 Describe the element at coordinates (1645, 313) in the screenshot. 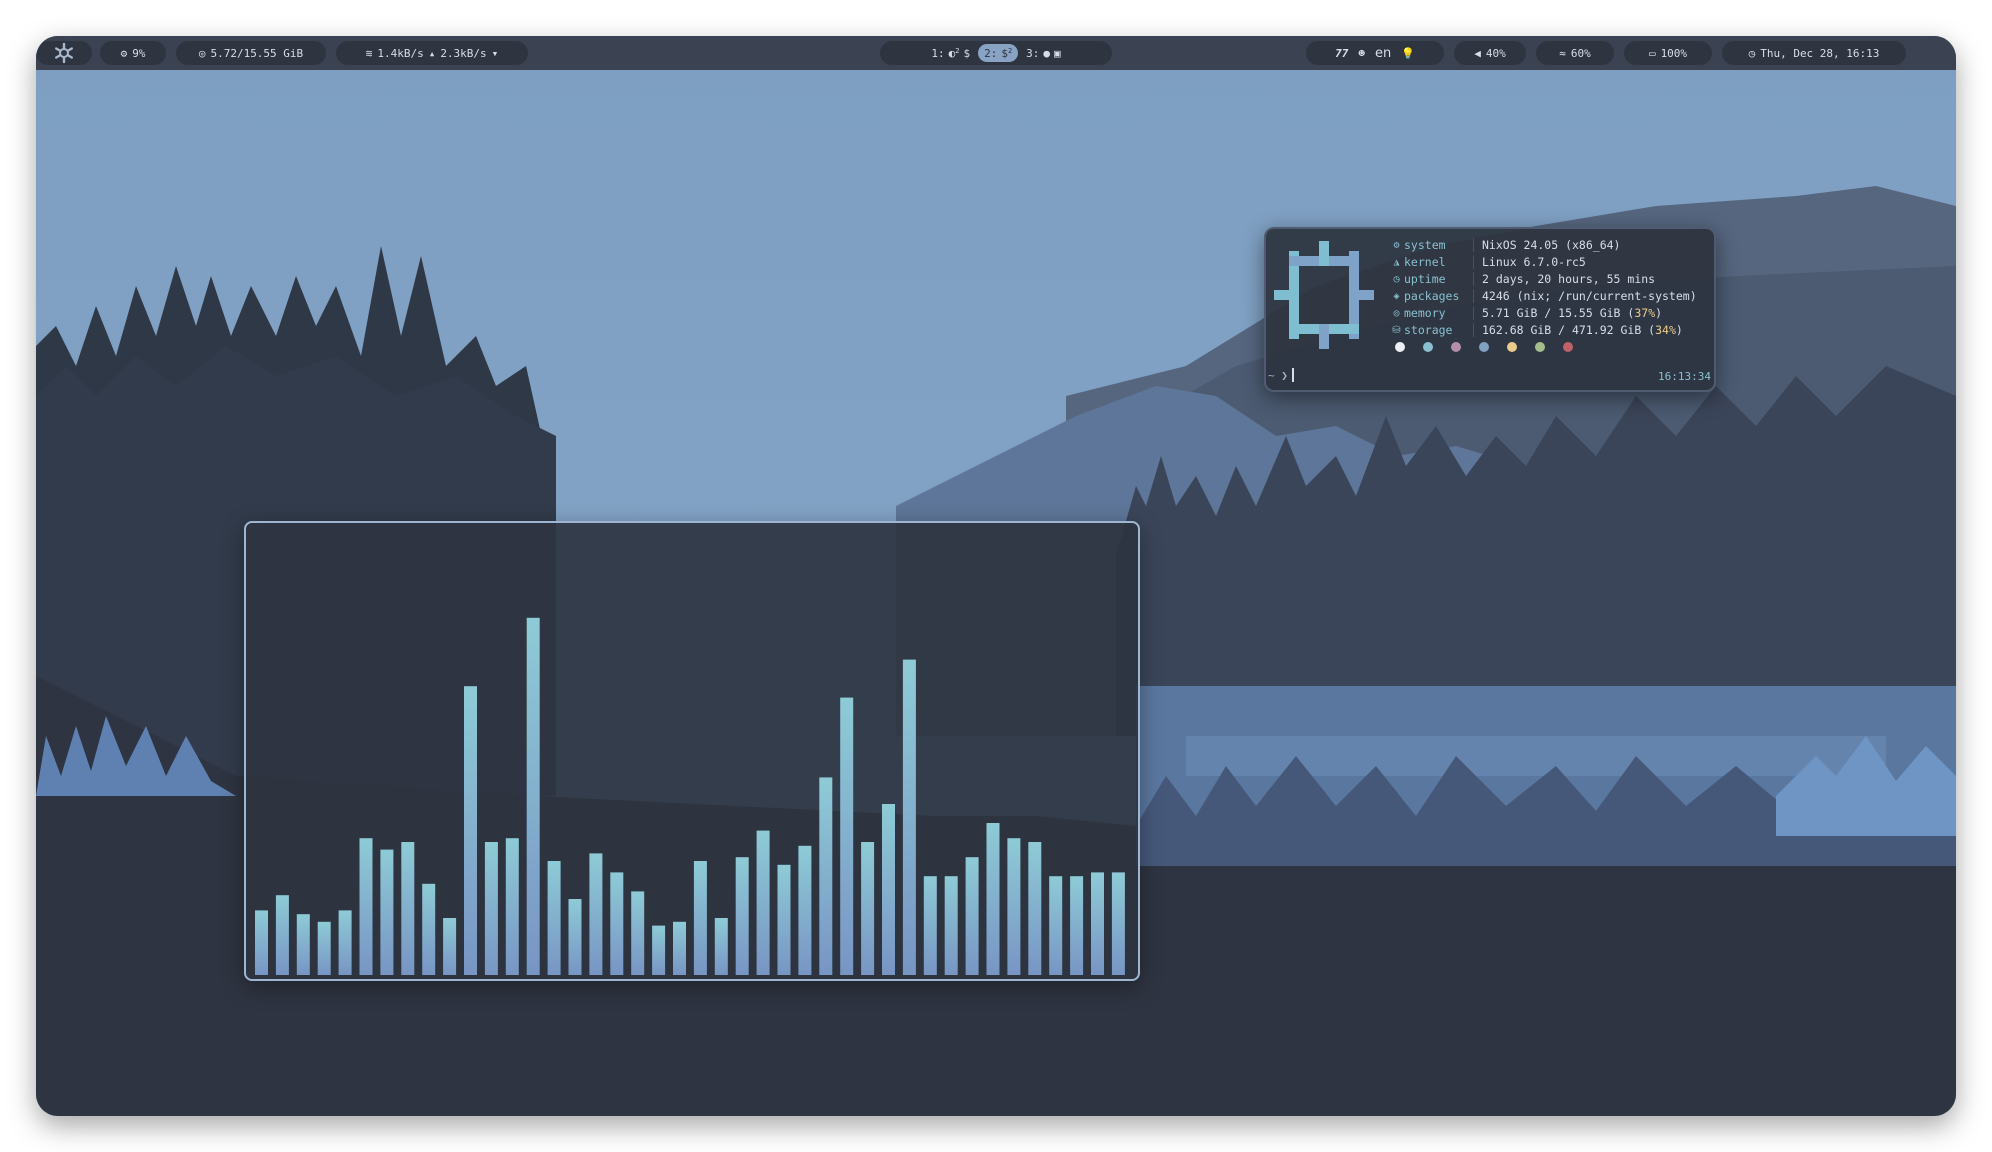

I see `memory-percent: 37%` at that location.